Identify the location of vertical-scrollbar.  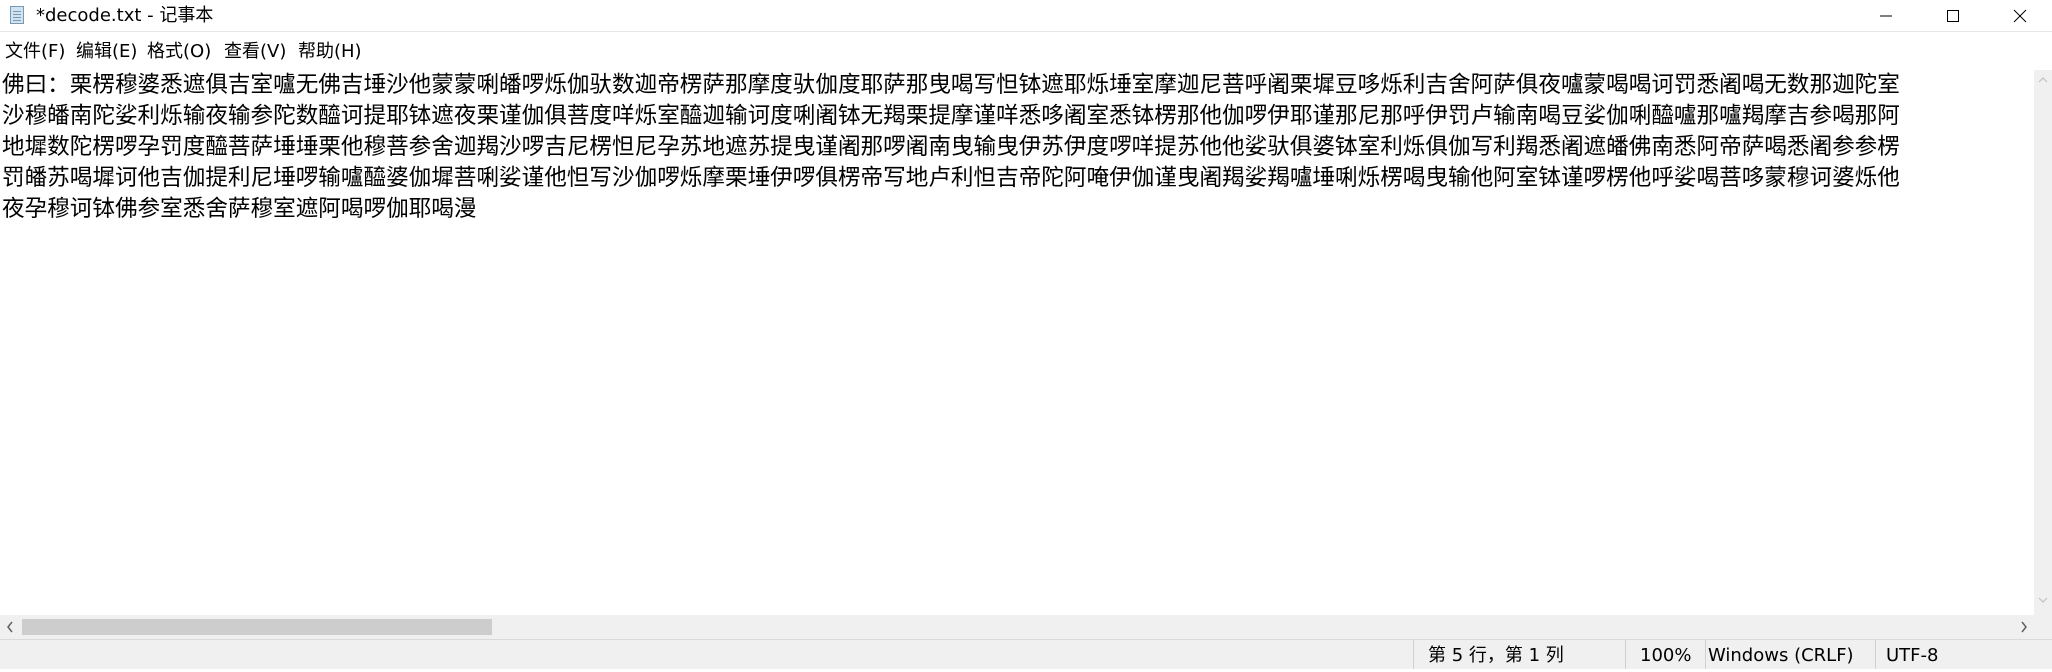
(2043, 340).